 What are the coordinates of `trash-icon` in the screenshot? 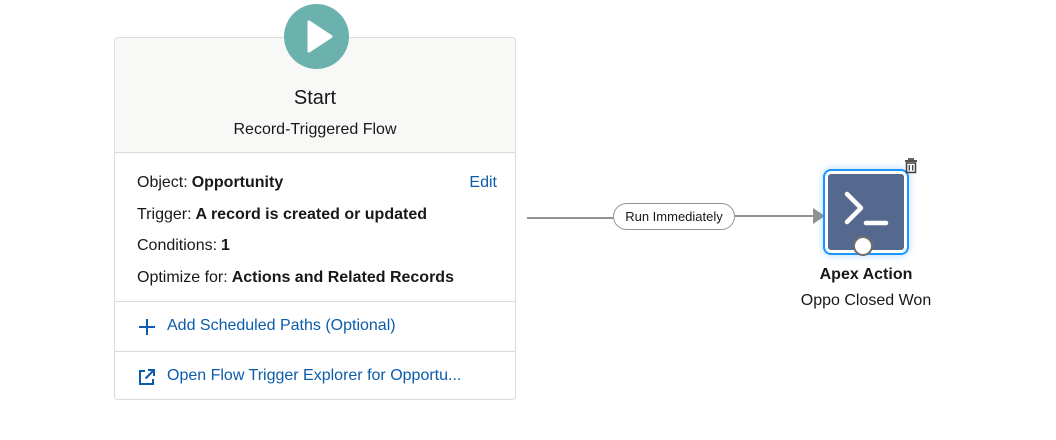 It's located at (911, 165).